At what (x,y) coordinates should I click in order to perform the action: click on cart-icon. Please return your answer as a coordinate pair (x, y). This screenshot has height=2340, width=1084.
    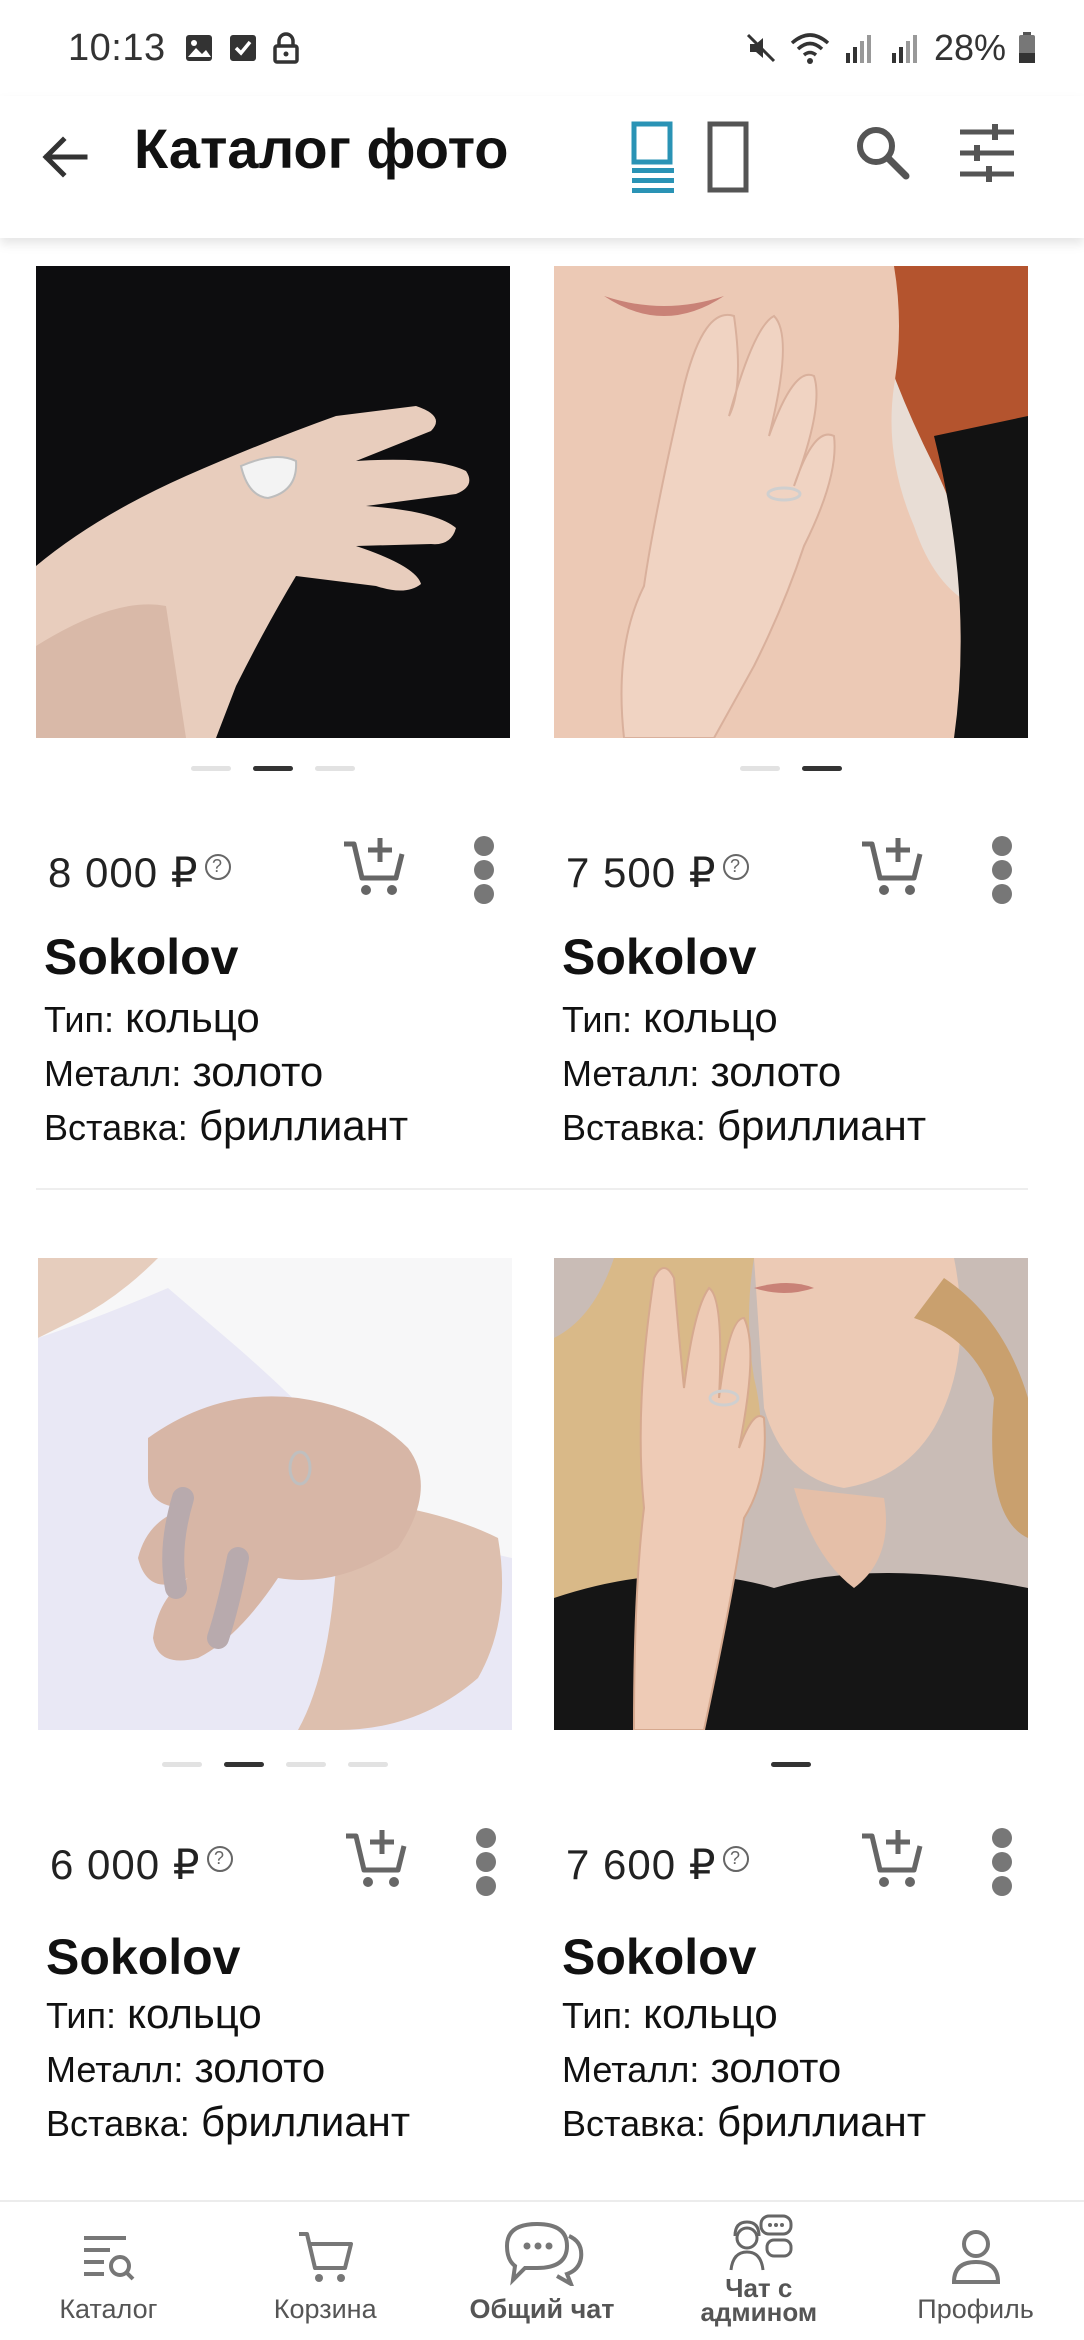
    Looking at the image, I should click on (326, 2257).